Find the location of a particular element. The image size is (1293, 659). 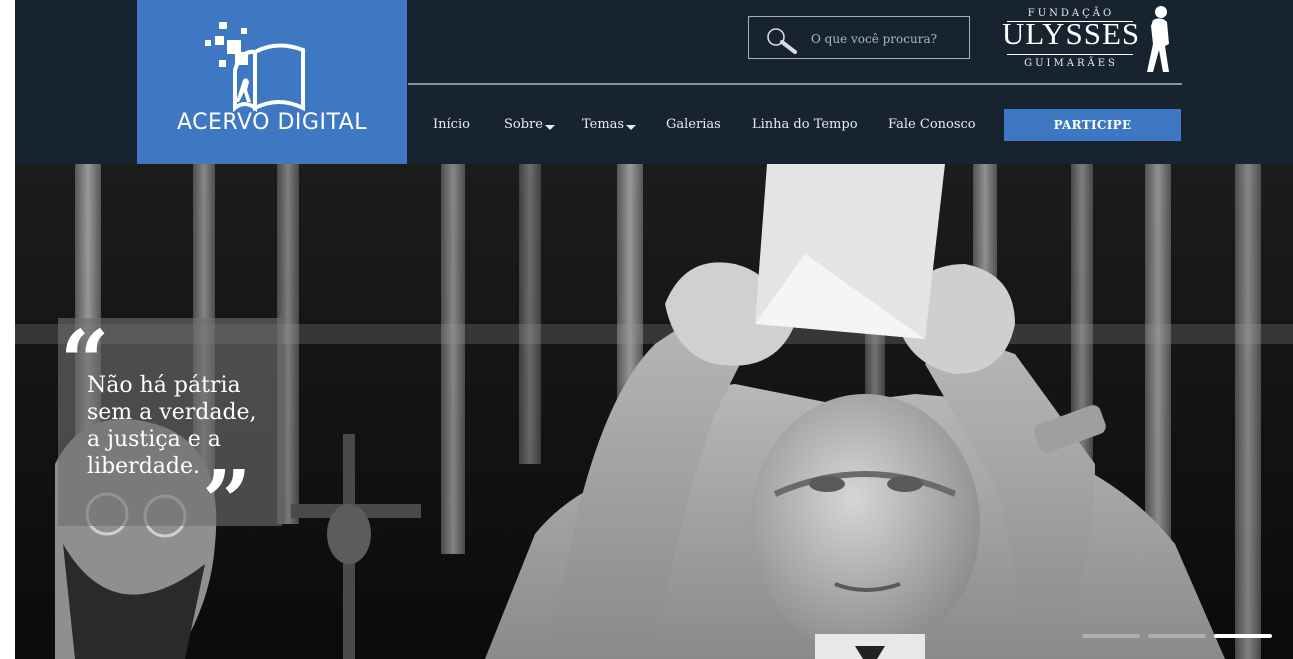

fug-logo-main: ULYSSES is located at coordinates (1071, 35).